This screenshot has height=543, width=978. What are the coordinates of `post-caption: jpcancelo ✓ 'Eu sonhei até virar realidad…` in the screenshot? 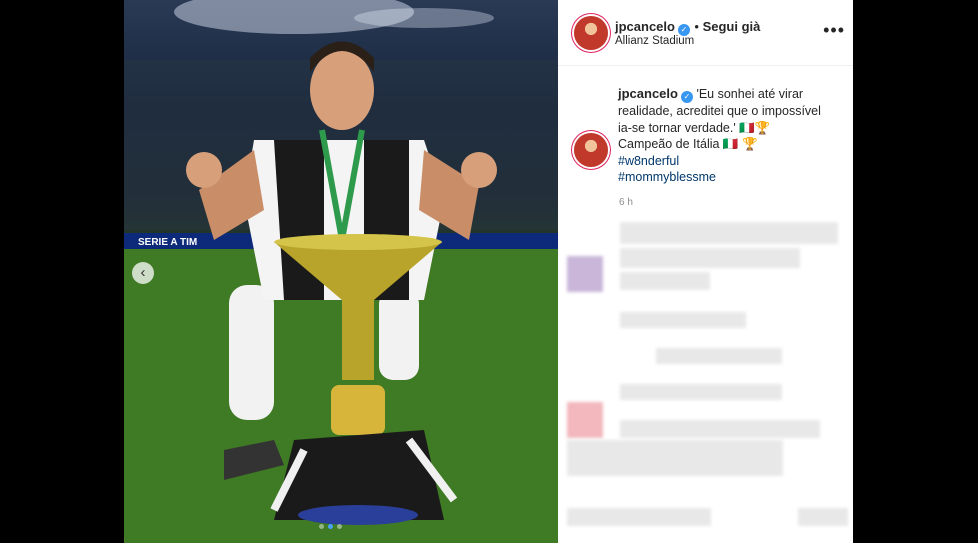 It's located at (728, 136).